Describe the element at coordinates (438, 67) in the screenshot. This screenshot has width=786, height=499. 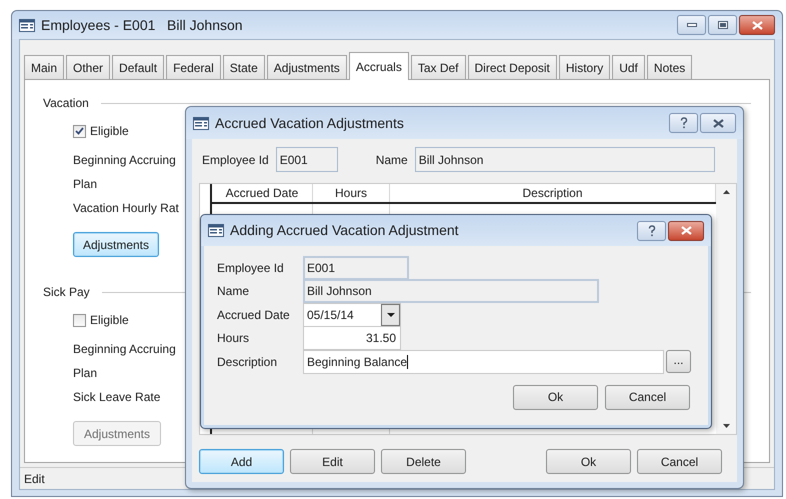
I see `tab: Tax Def` at that location.